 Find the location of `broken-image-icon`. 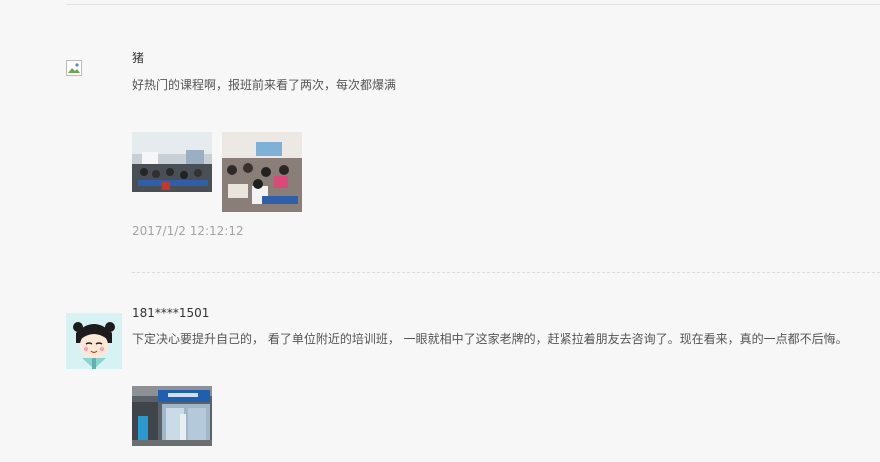

broken-image-icon is located at coordinates (74, 68).